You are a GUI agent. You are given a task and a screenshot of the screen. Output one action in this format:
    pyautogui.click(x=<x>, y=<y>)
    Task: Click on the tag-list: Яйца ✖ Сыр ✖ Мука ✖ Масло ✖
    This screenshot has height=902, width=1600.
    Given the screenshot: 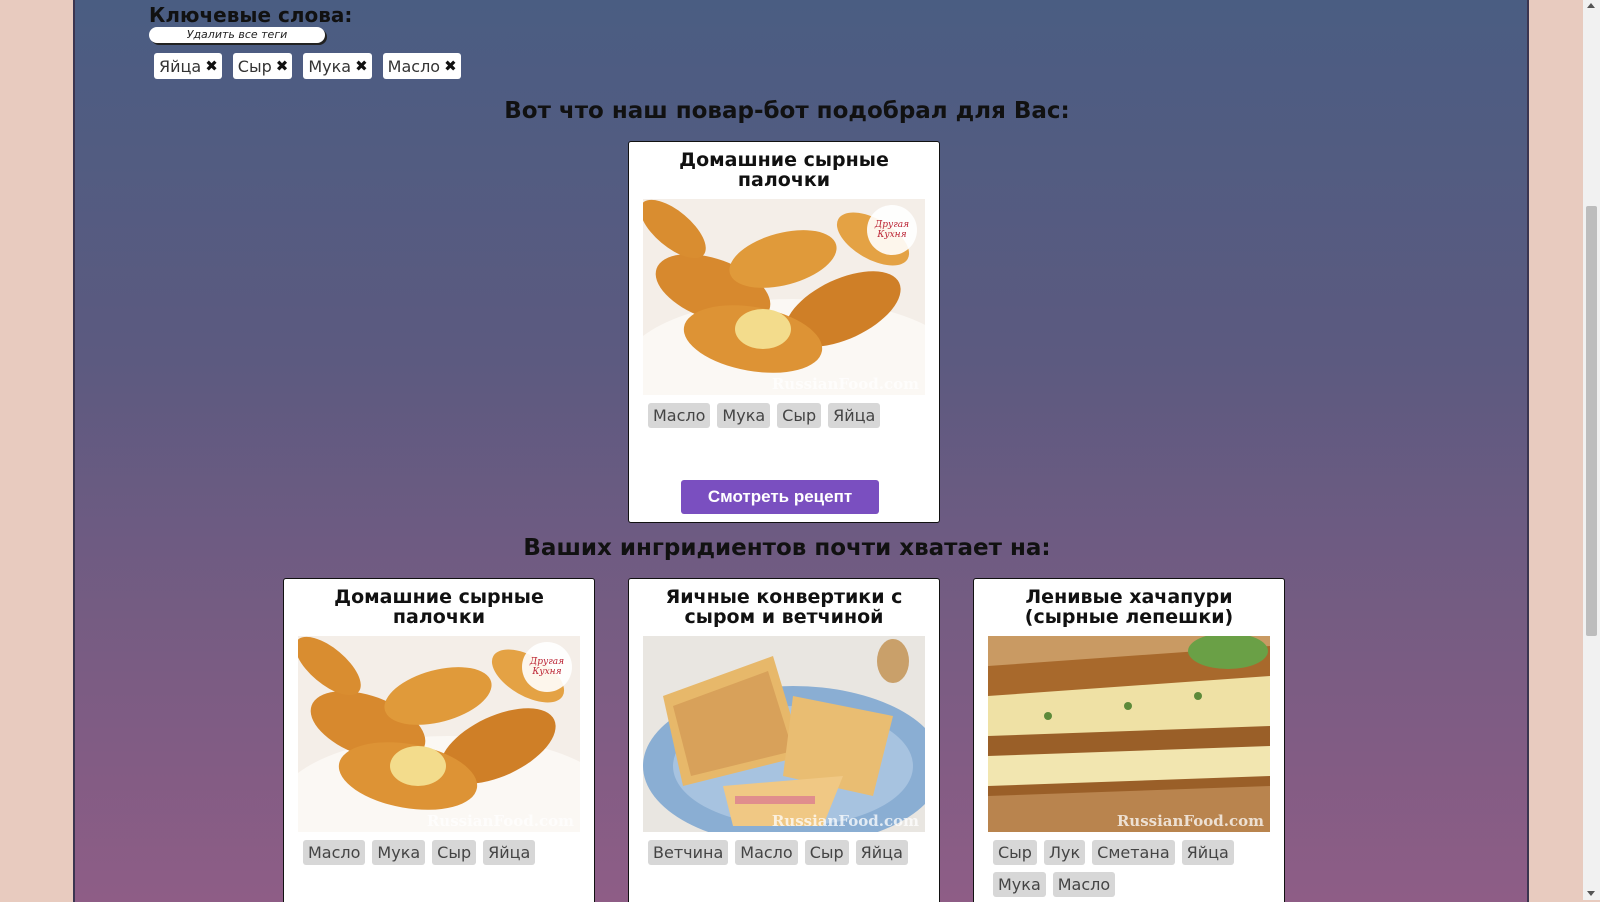 What is the action you would take?
    pyautogui.click(x=307, y=66)
    